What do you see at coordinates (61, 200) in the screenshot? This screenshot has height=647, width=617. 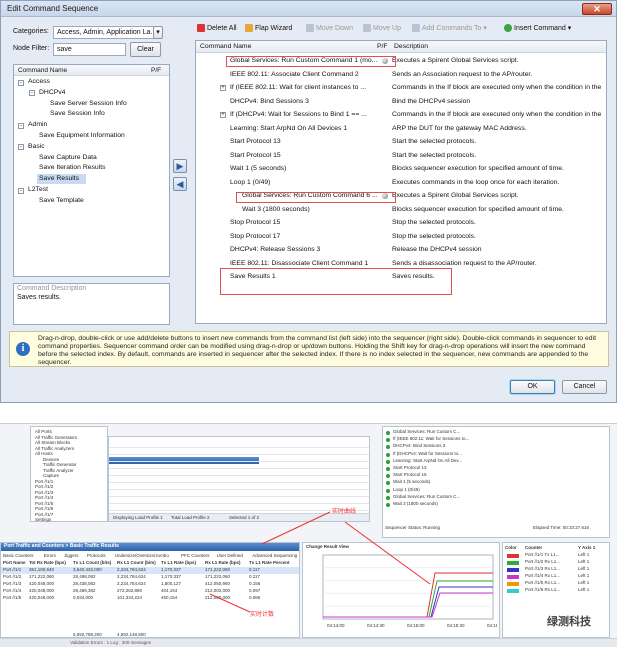 I see `tree-item: Save Template` at bounding box center [61, 200].